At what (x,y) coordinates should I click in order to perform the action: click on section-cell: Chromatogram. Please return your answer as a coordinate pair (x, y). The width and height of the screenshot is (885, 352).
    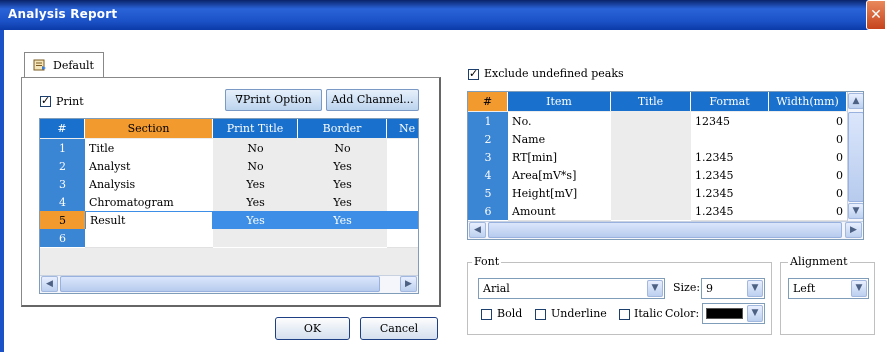
    Looking at the image, I should click on (149, 202).